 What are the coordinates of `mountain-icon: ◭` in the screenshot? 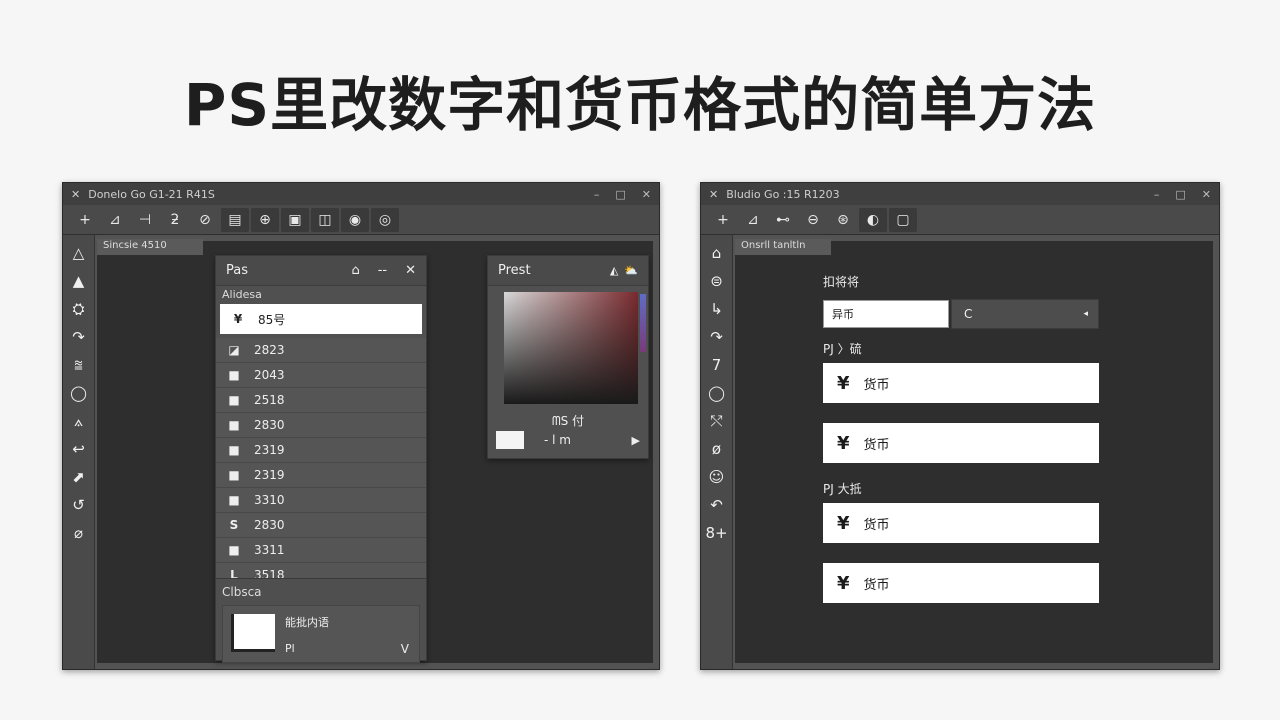 It's located at (614, 270).